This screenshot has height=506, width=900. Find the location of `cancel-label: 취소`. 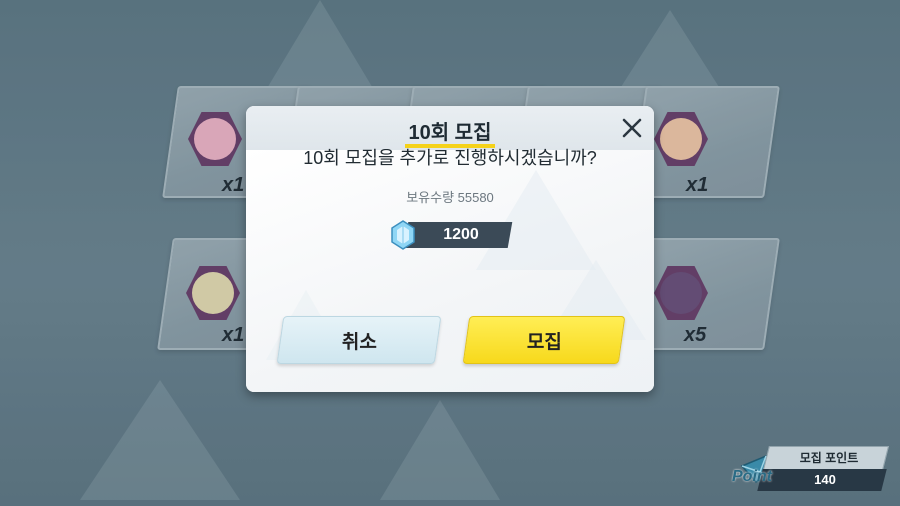

cancel-label: 취소 is located at coordinates (359, 342).